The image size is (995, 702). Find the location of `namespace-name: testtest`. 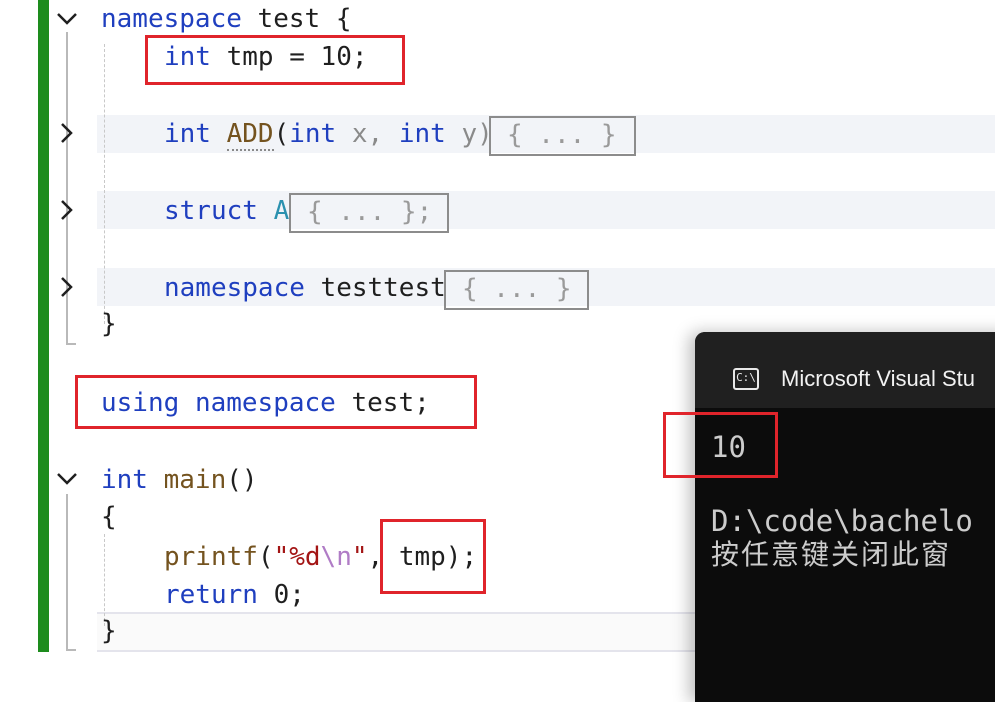

namespace-name: testtest is located at coordinates (375, 288).